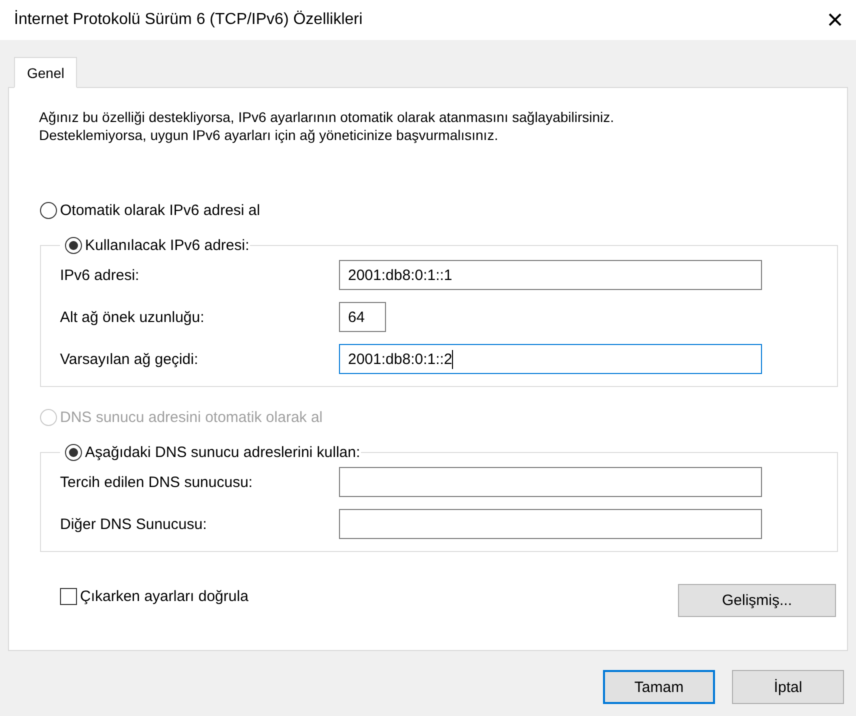 Image resolution: width=856 pixels, height=716 pixels. What do you see at coordinates (134, 524) in the screenshot?
I see `field-label: Diğer DNS Sunucusu:` at bounding box center [134, 524].